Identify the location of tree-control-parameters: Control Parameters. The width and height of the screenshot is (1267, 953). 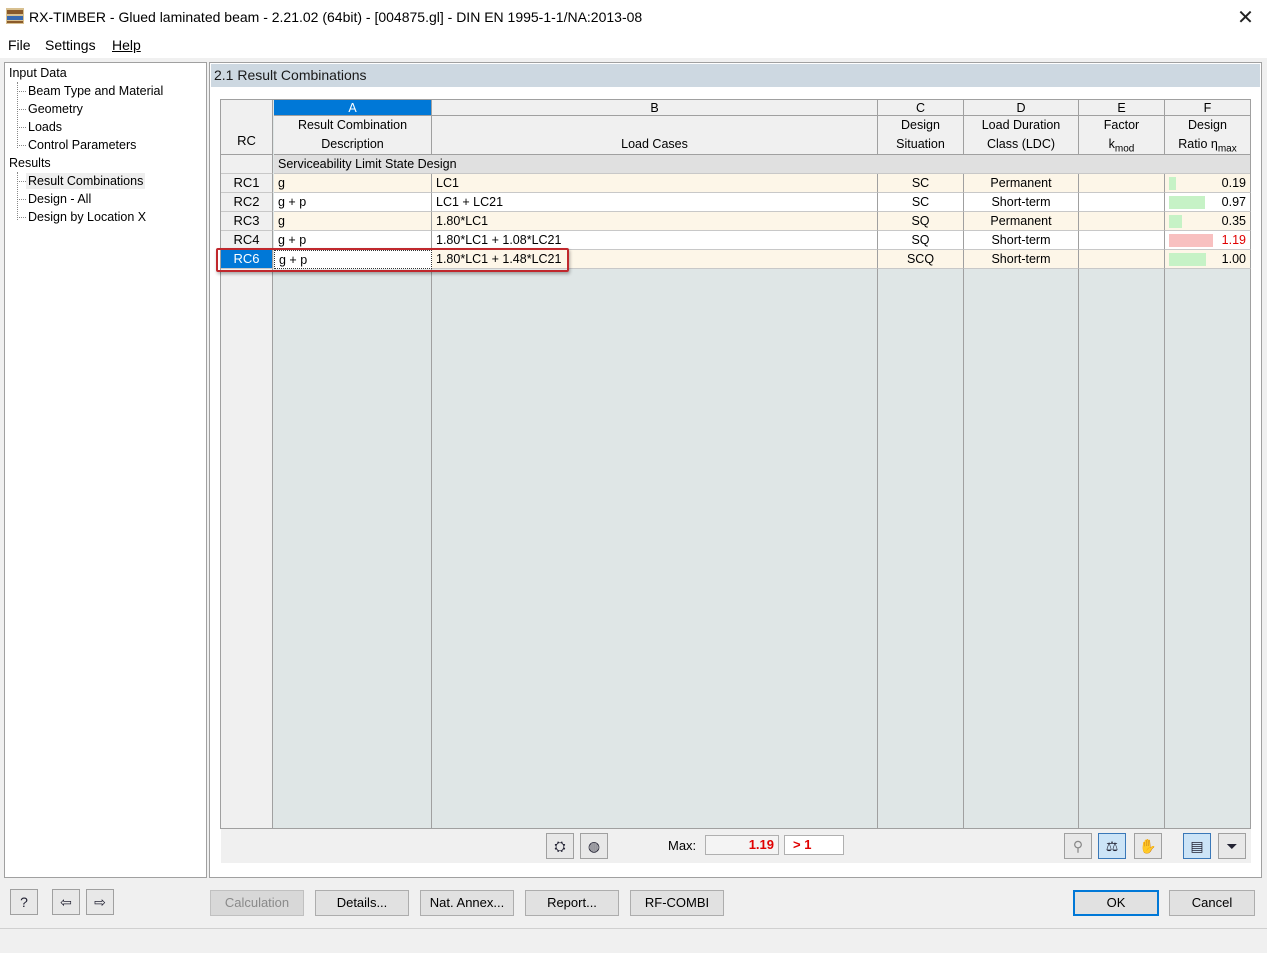
(82, 145).